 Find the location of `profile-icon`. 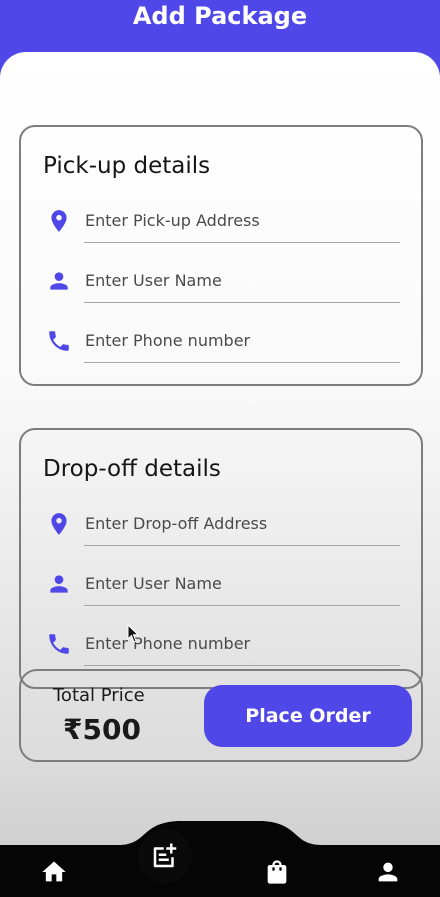

profile-icon is located at coordinates (388, 872).